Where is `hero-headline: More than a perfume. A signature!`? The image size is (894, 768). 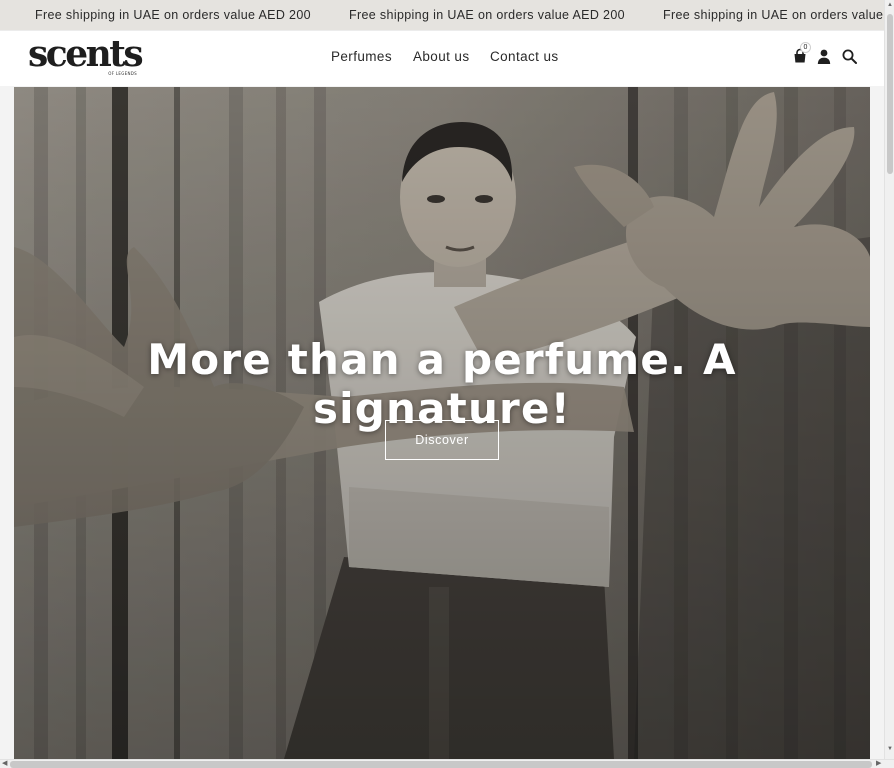
hero-headline: More than a perfume. A signature! is located at coordinates (442, 384).